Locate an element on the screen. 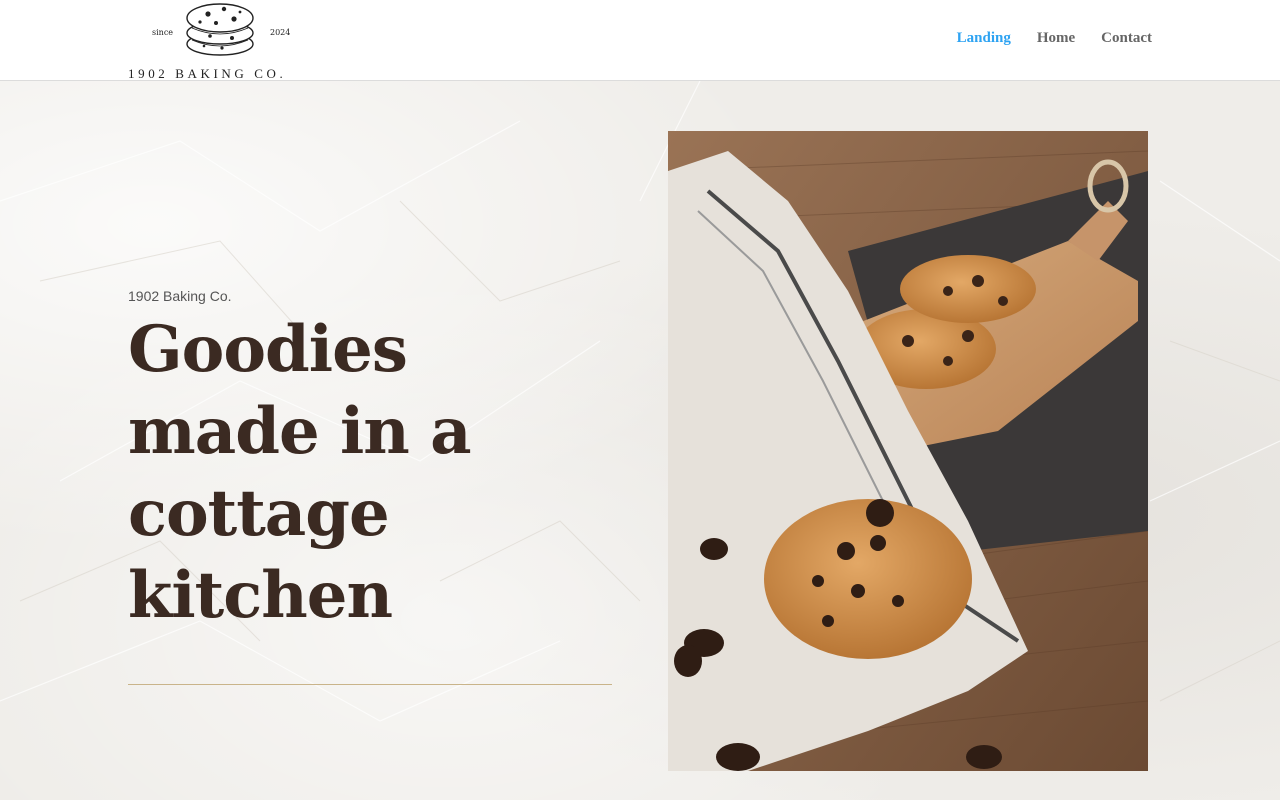 This screenshot has height=800, width=1280. main-nav: Landing Home Contact is located at coordinates (1054, 38).